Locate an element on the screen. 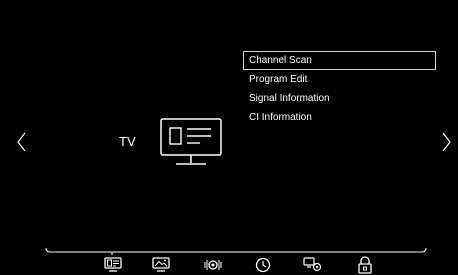 This screenshot has width=458, height=275. clock-icon is located at coordinates (263, 265).